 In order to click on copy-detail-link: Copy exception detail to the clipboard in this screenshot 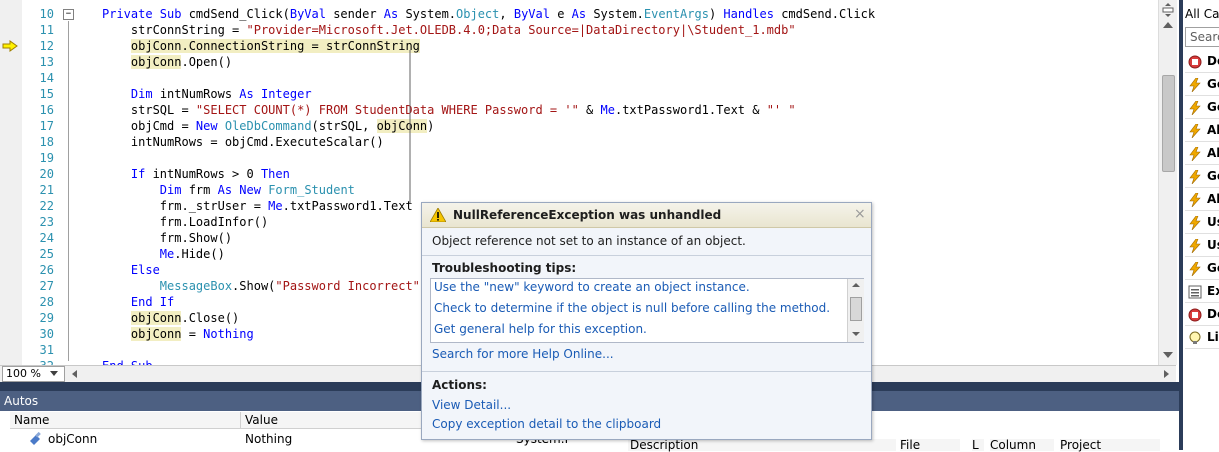, I will do `click(546, 424)`.